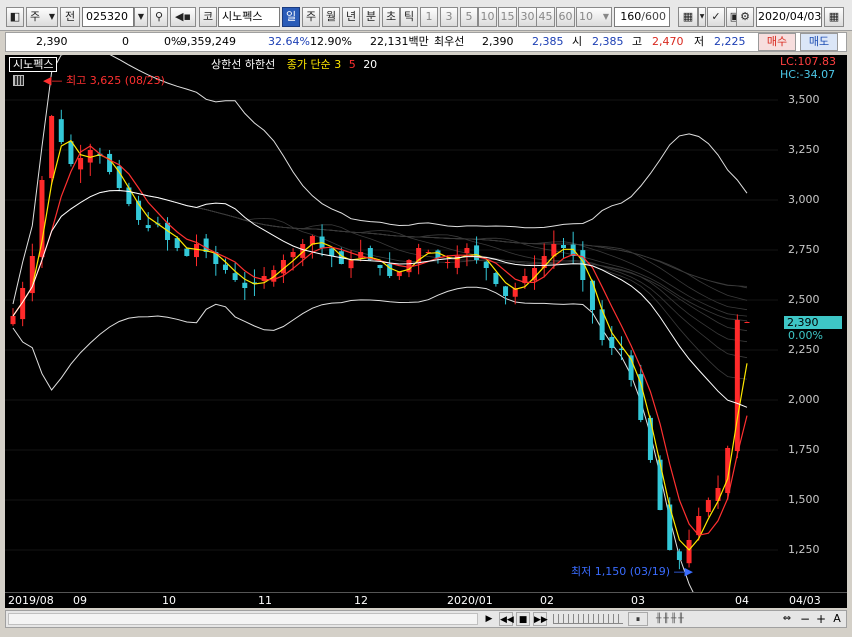 The height and width of the screenshot is (637, 852). What do you see at coordinates (523, 619) in the screenshot?
I see `stop-button: ■` at bounding box center [523, 619].